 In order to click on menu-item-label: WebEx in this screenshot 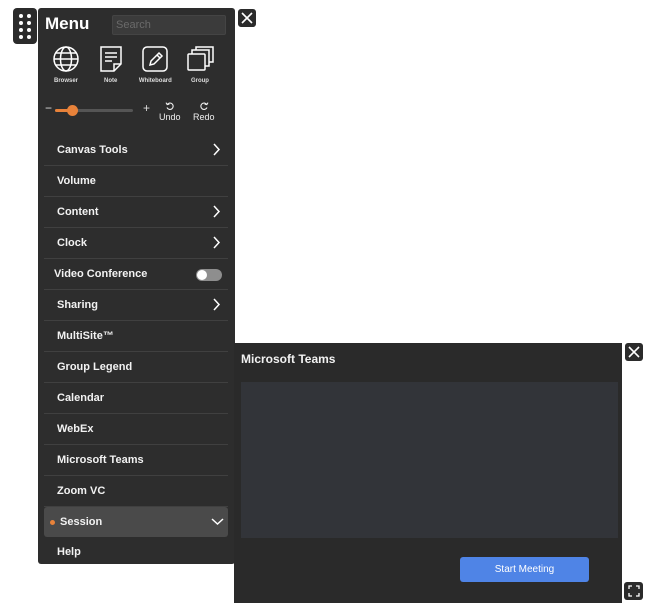, I will do `click(75, 429)`.